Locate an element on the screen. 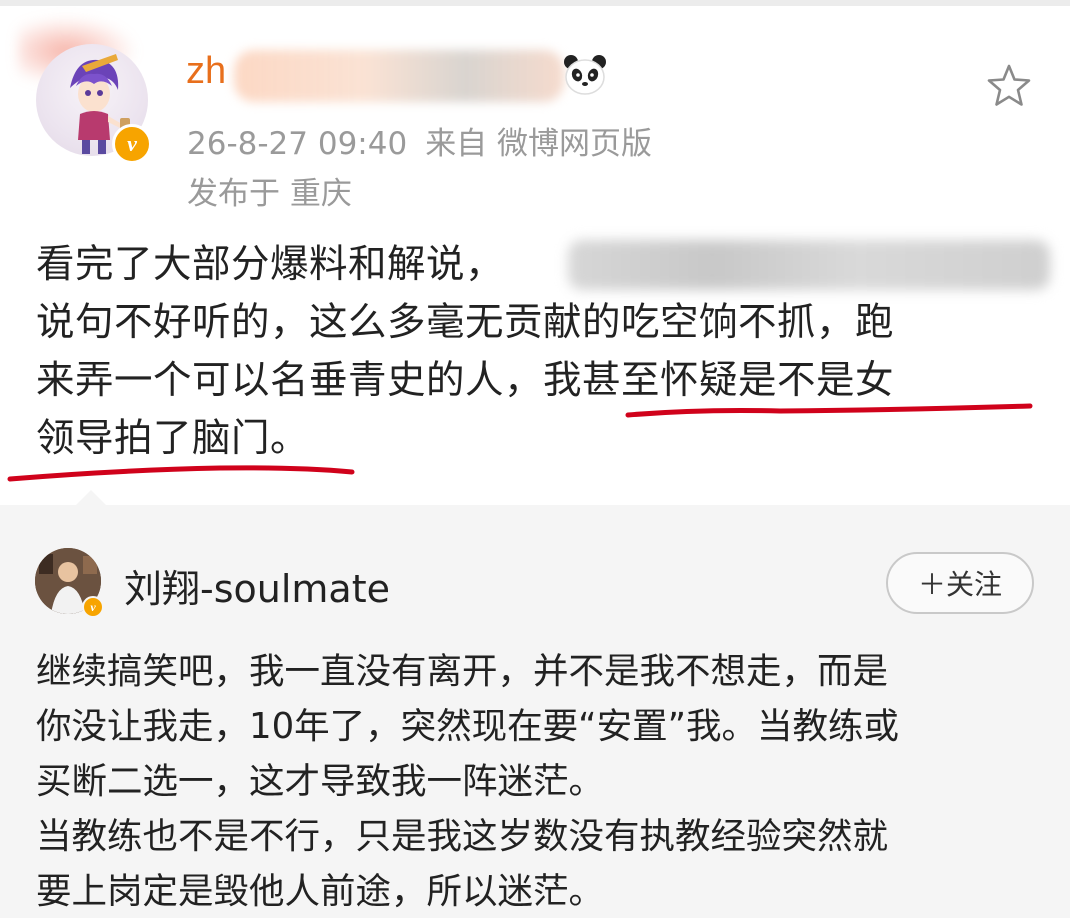 This screenshot has width=1070, height=919. post-line-2: 说句不好听的，这么多毫无贡献的吃空饷不抓，跑 is located at coordinates (465, 322).